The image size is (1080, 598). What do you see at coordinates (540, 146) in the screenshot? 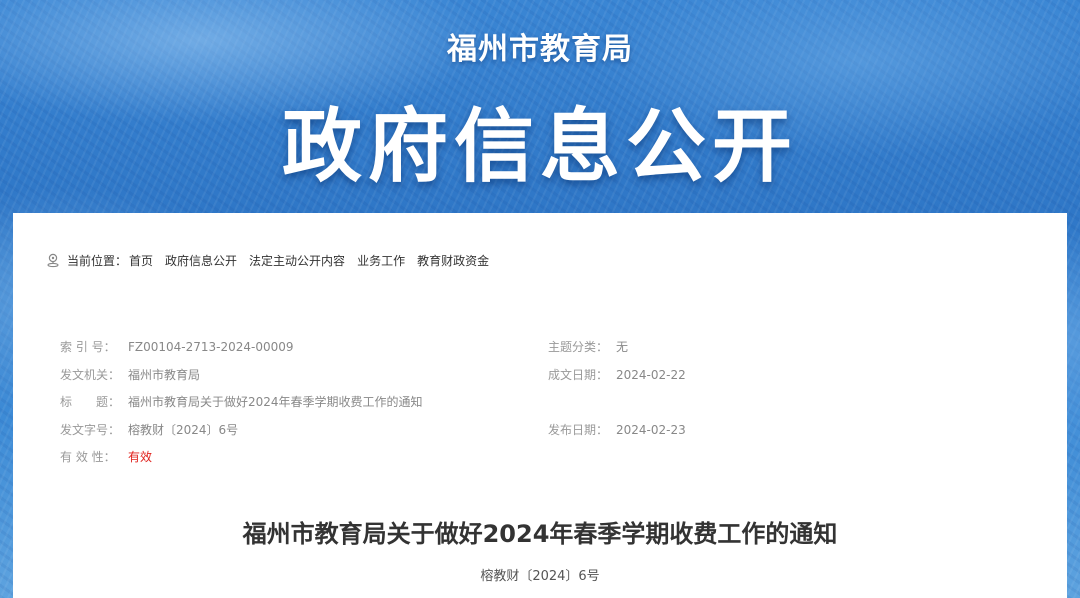
I see `banner-title: 政府信息公开` at bounding box center [540, 146].